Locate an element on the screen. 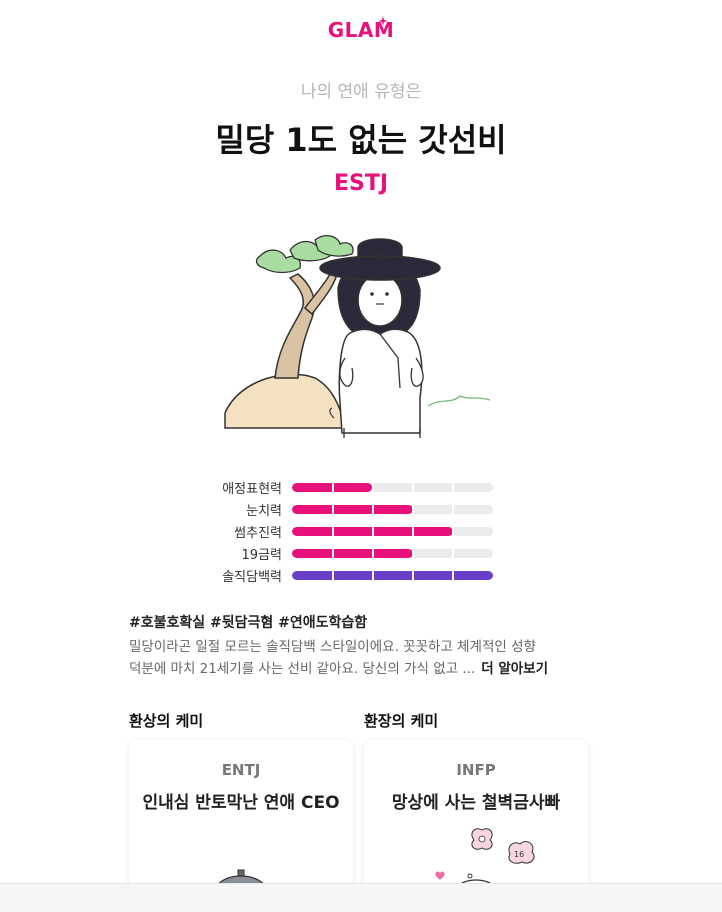 This screenshot has height=912, width=722. stat-label: 19금력 is located at coordinates (261, 555).